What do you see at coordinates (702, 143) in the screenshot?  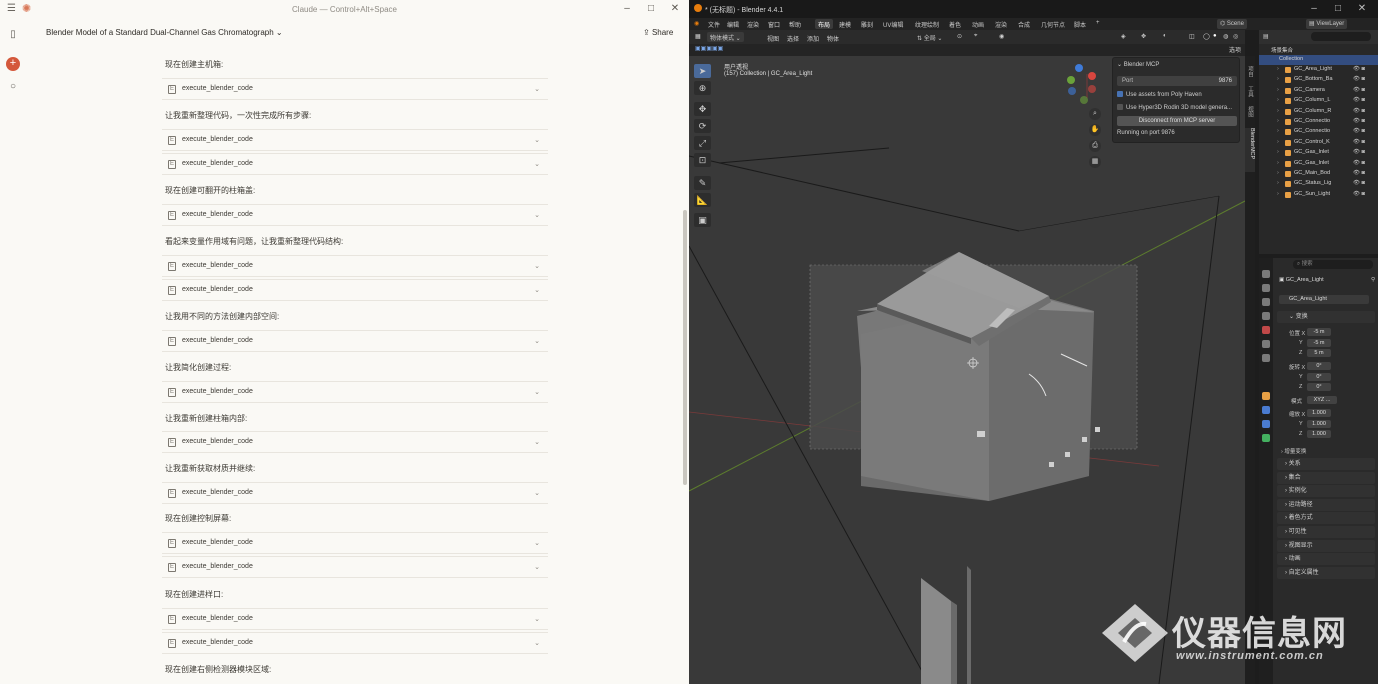 I see `scale-tool-icon: ⤢` at bounding box center [702, 143].